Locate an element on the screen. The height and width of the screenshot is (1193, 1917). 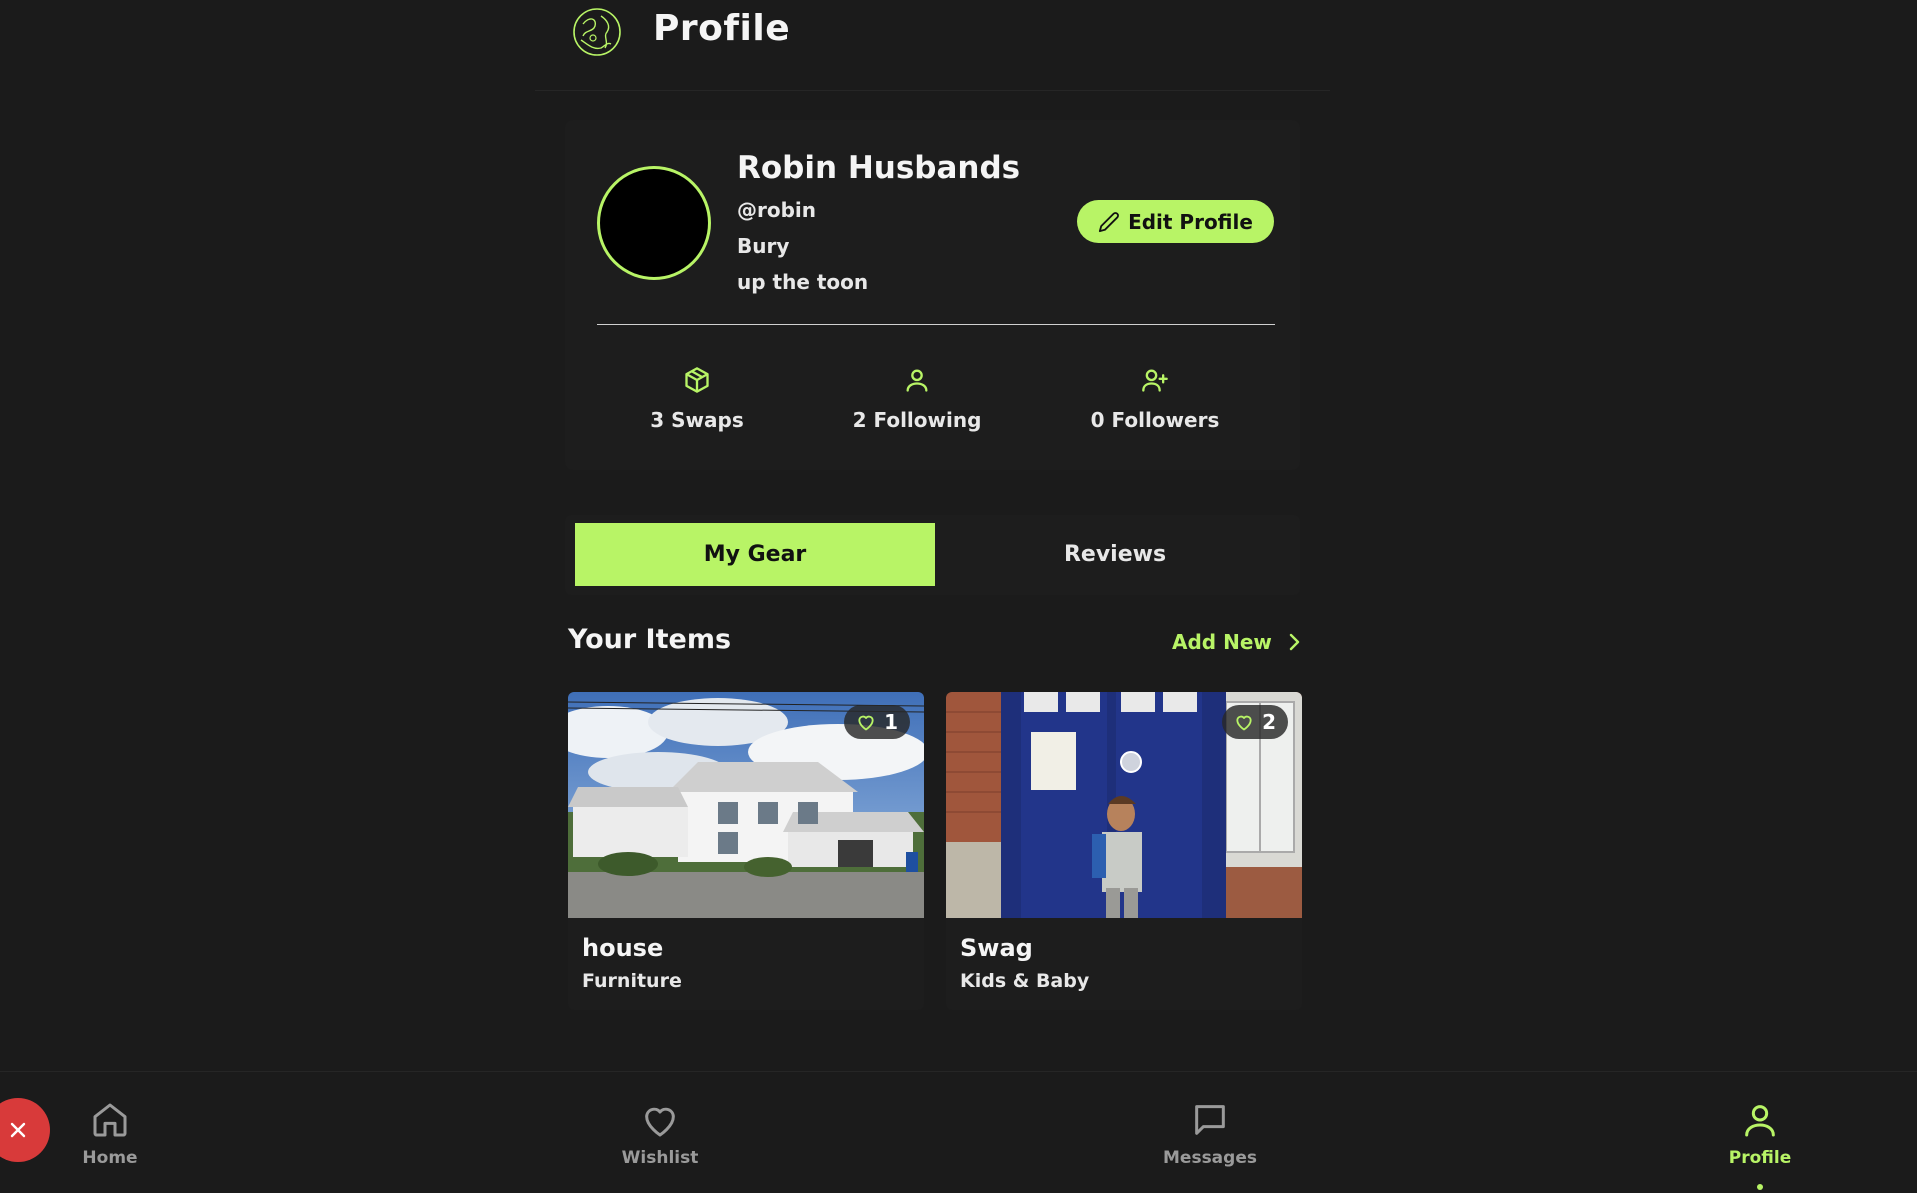
message-icon is located at coordinates (1210, 1120).